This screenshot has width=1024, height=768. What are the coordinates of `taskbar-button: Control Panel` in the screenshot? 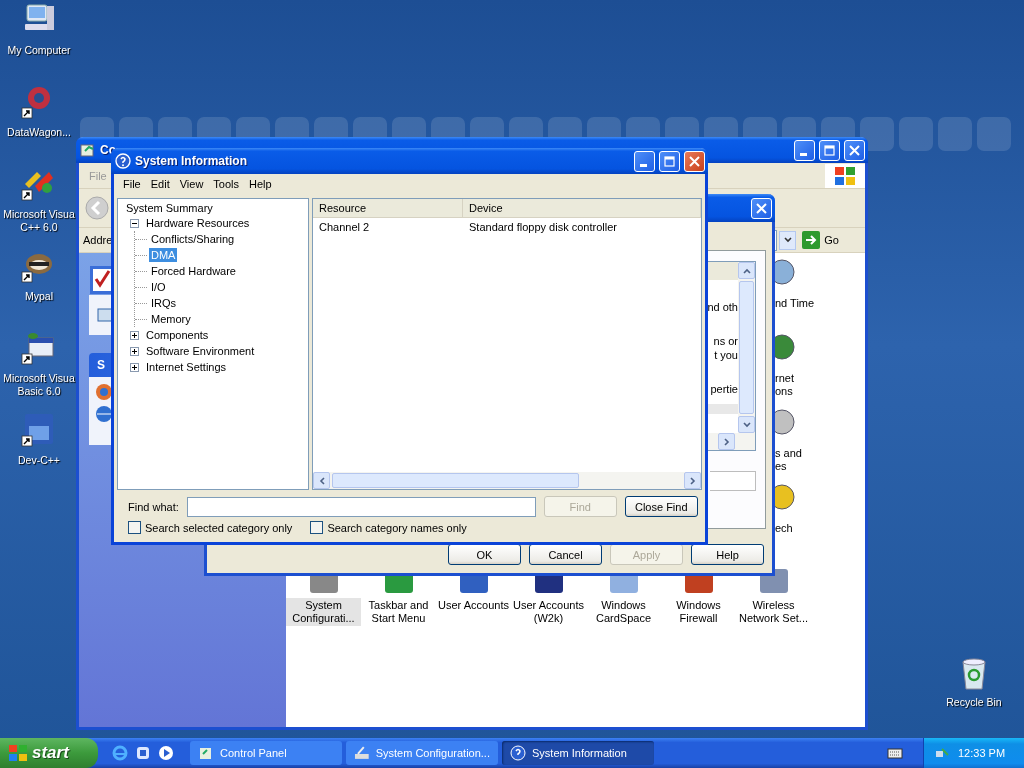 It's located at (266, 753).